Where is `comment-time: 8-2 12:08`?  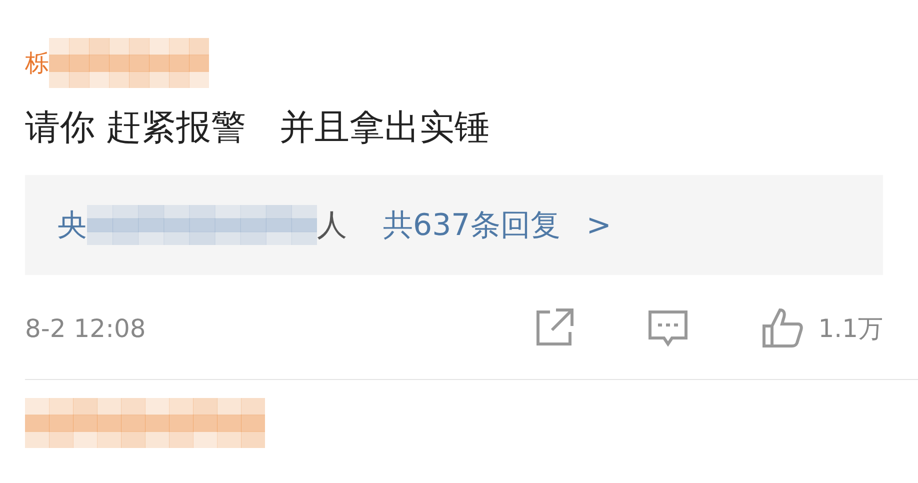 comment-time: 8-2 12:08 is located at coordinates (86, 328).